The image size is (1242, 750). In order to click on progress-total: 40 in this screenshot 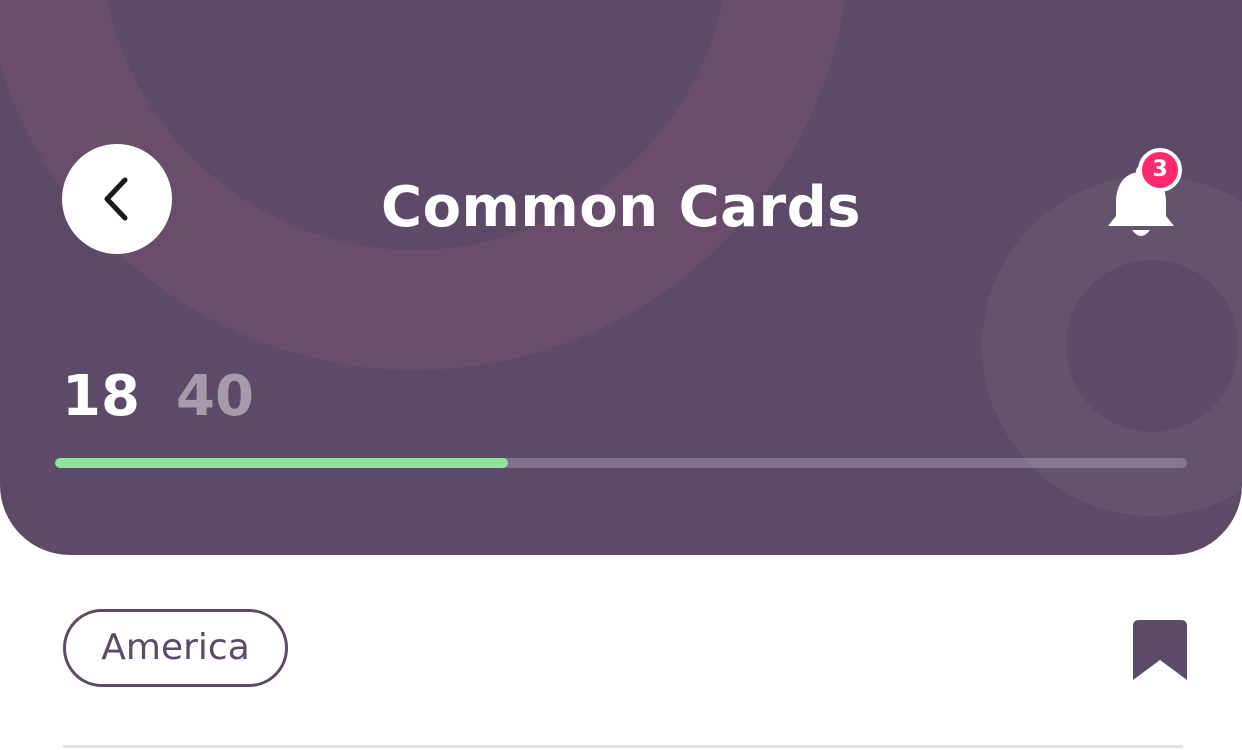, I will do `click(215, 396)`.